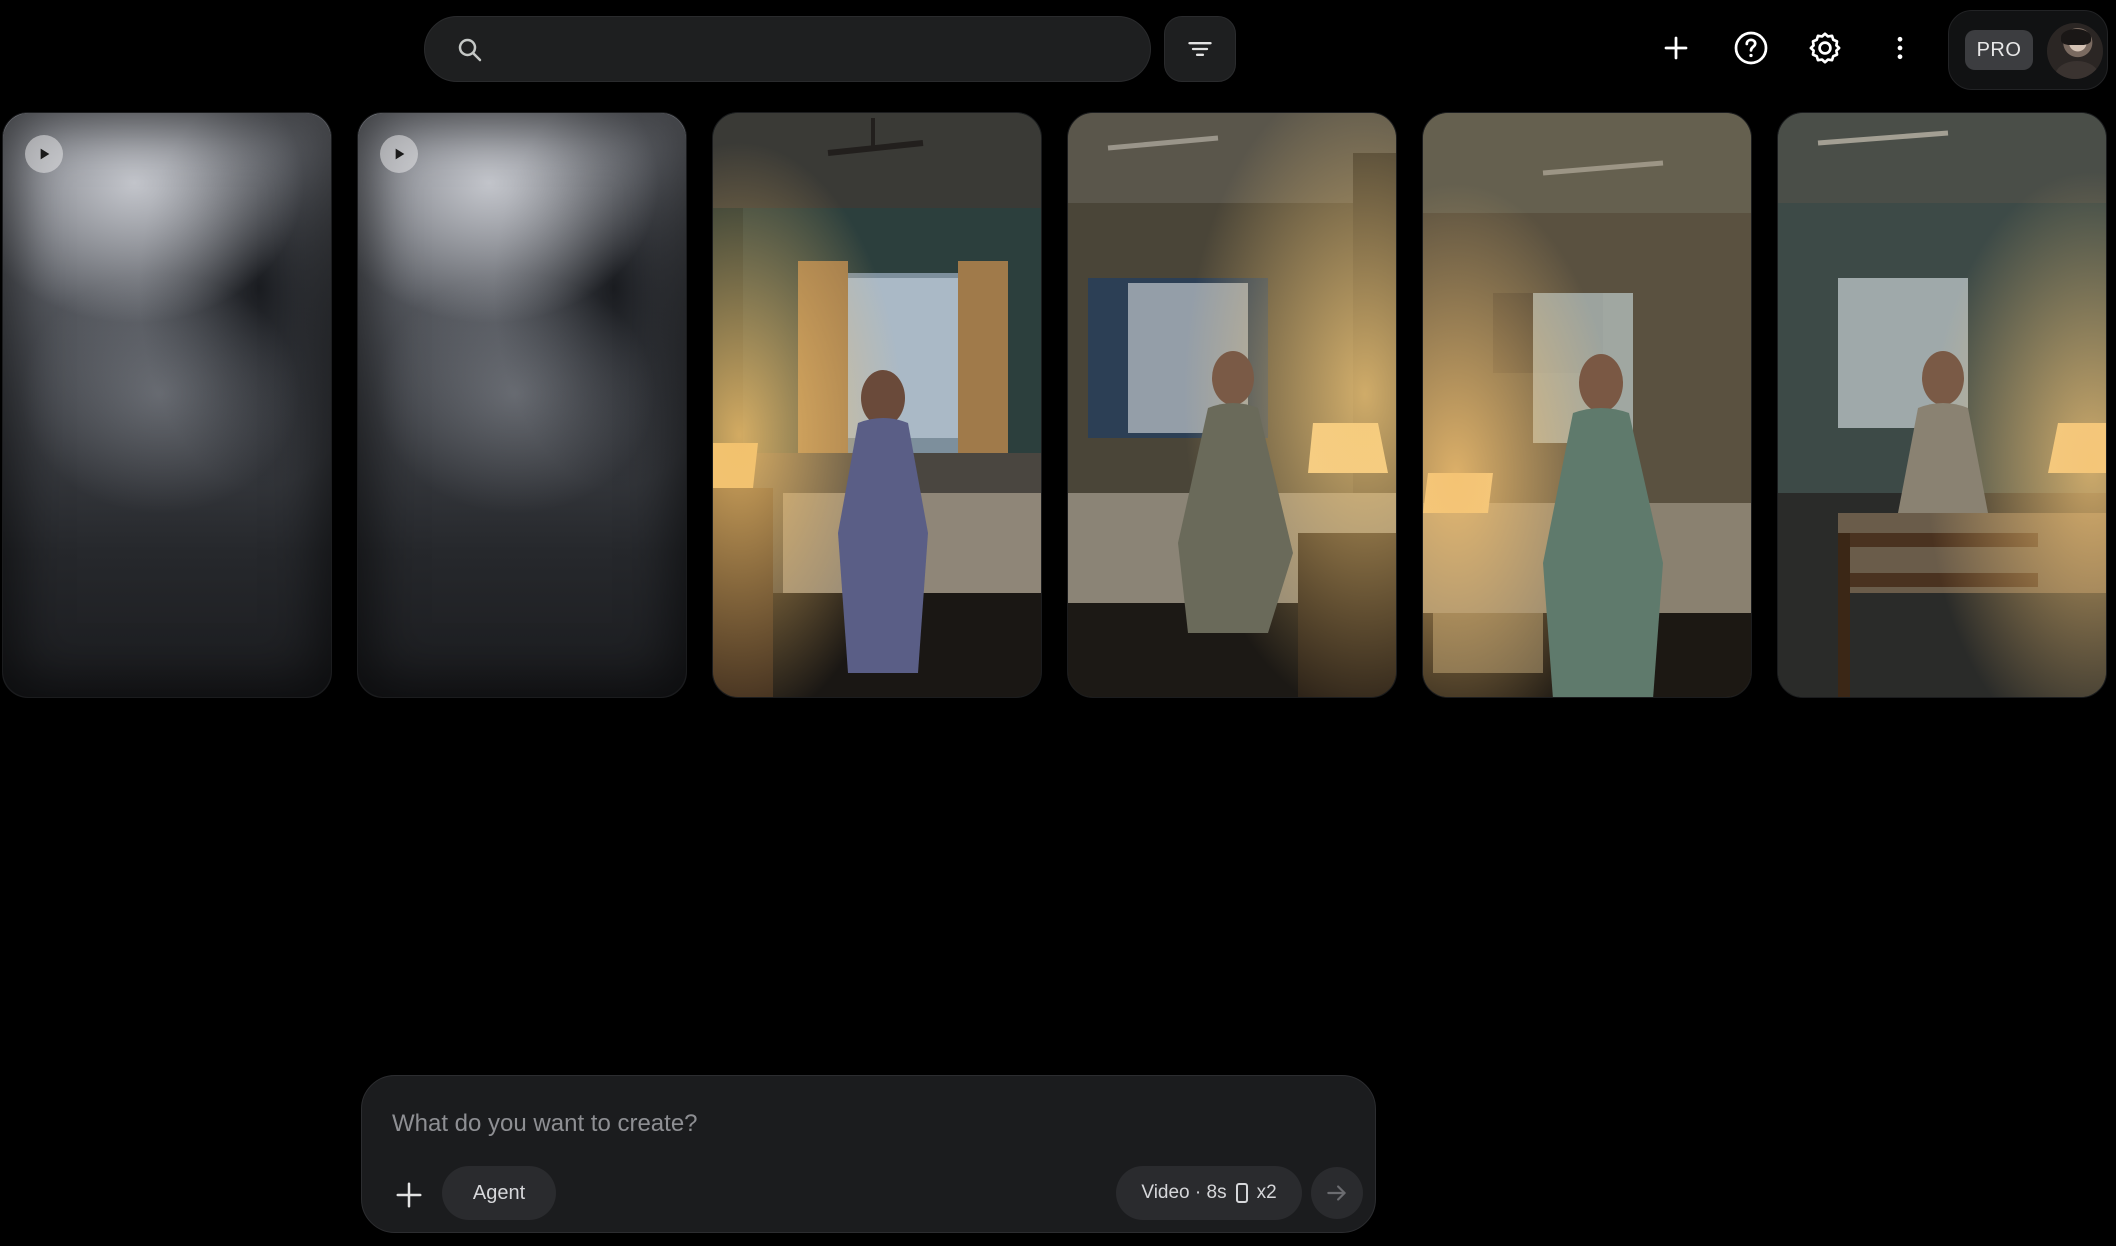  I want to click on arrow-right-icon, so click(1336, 1193).